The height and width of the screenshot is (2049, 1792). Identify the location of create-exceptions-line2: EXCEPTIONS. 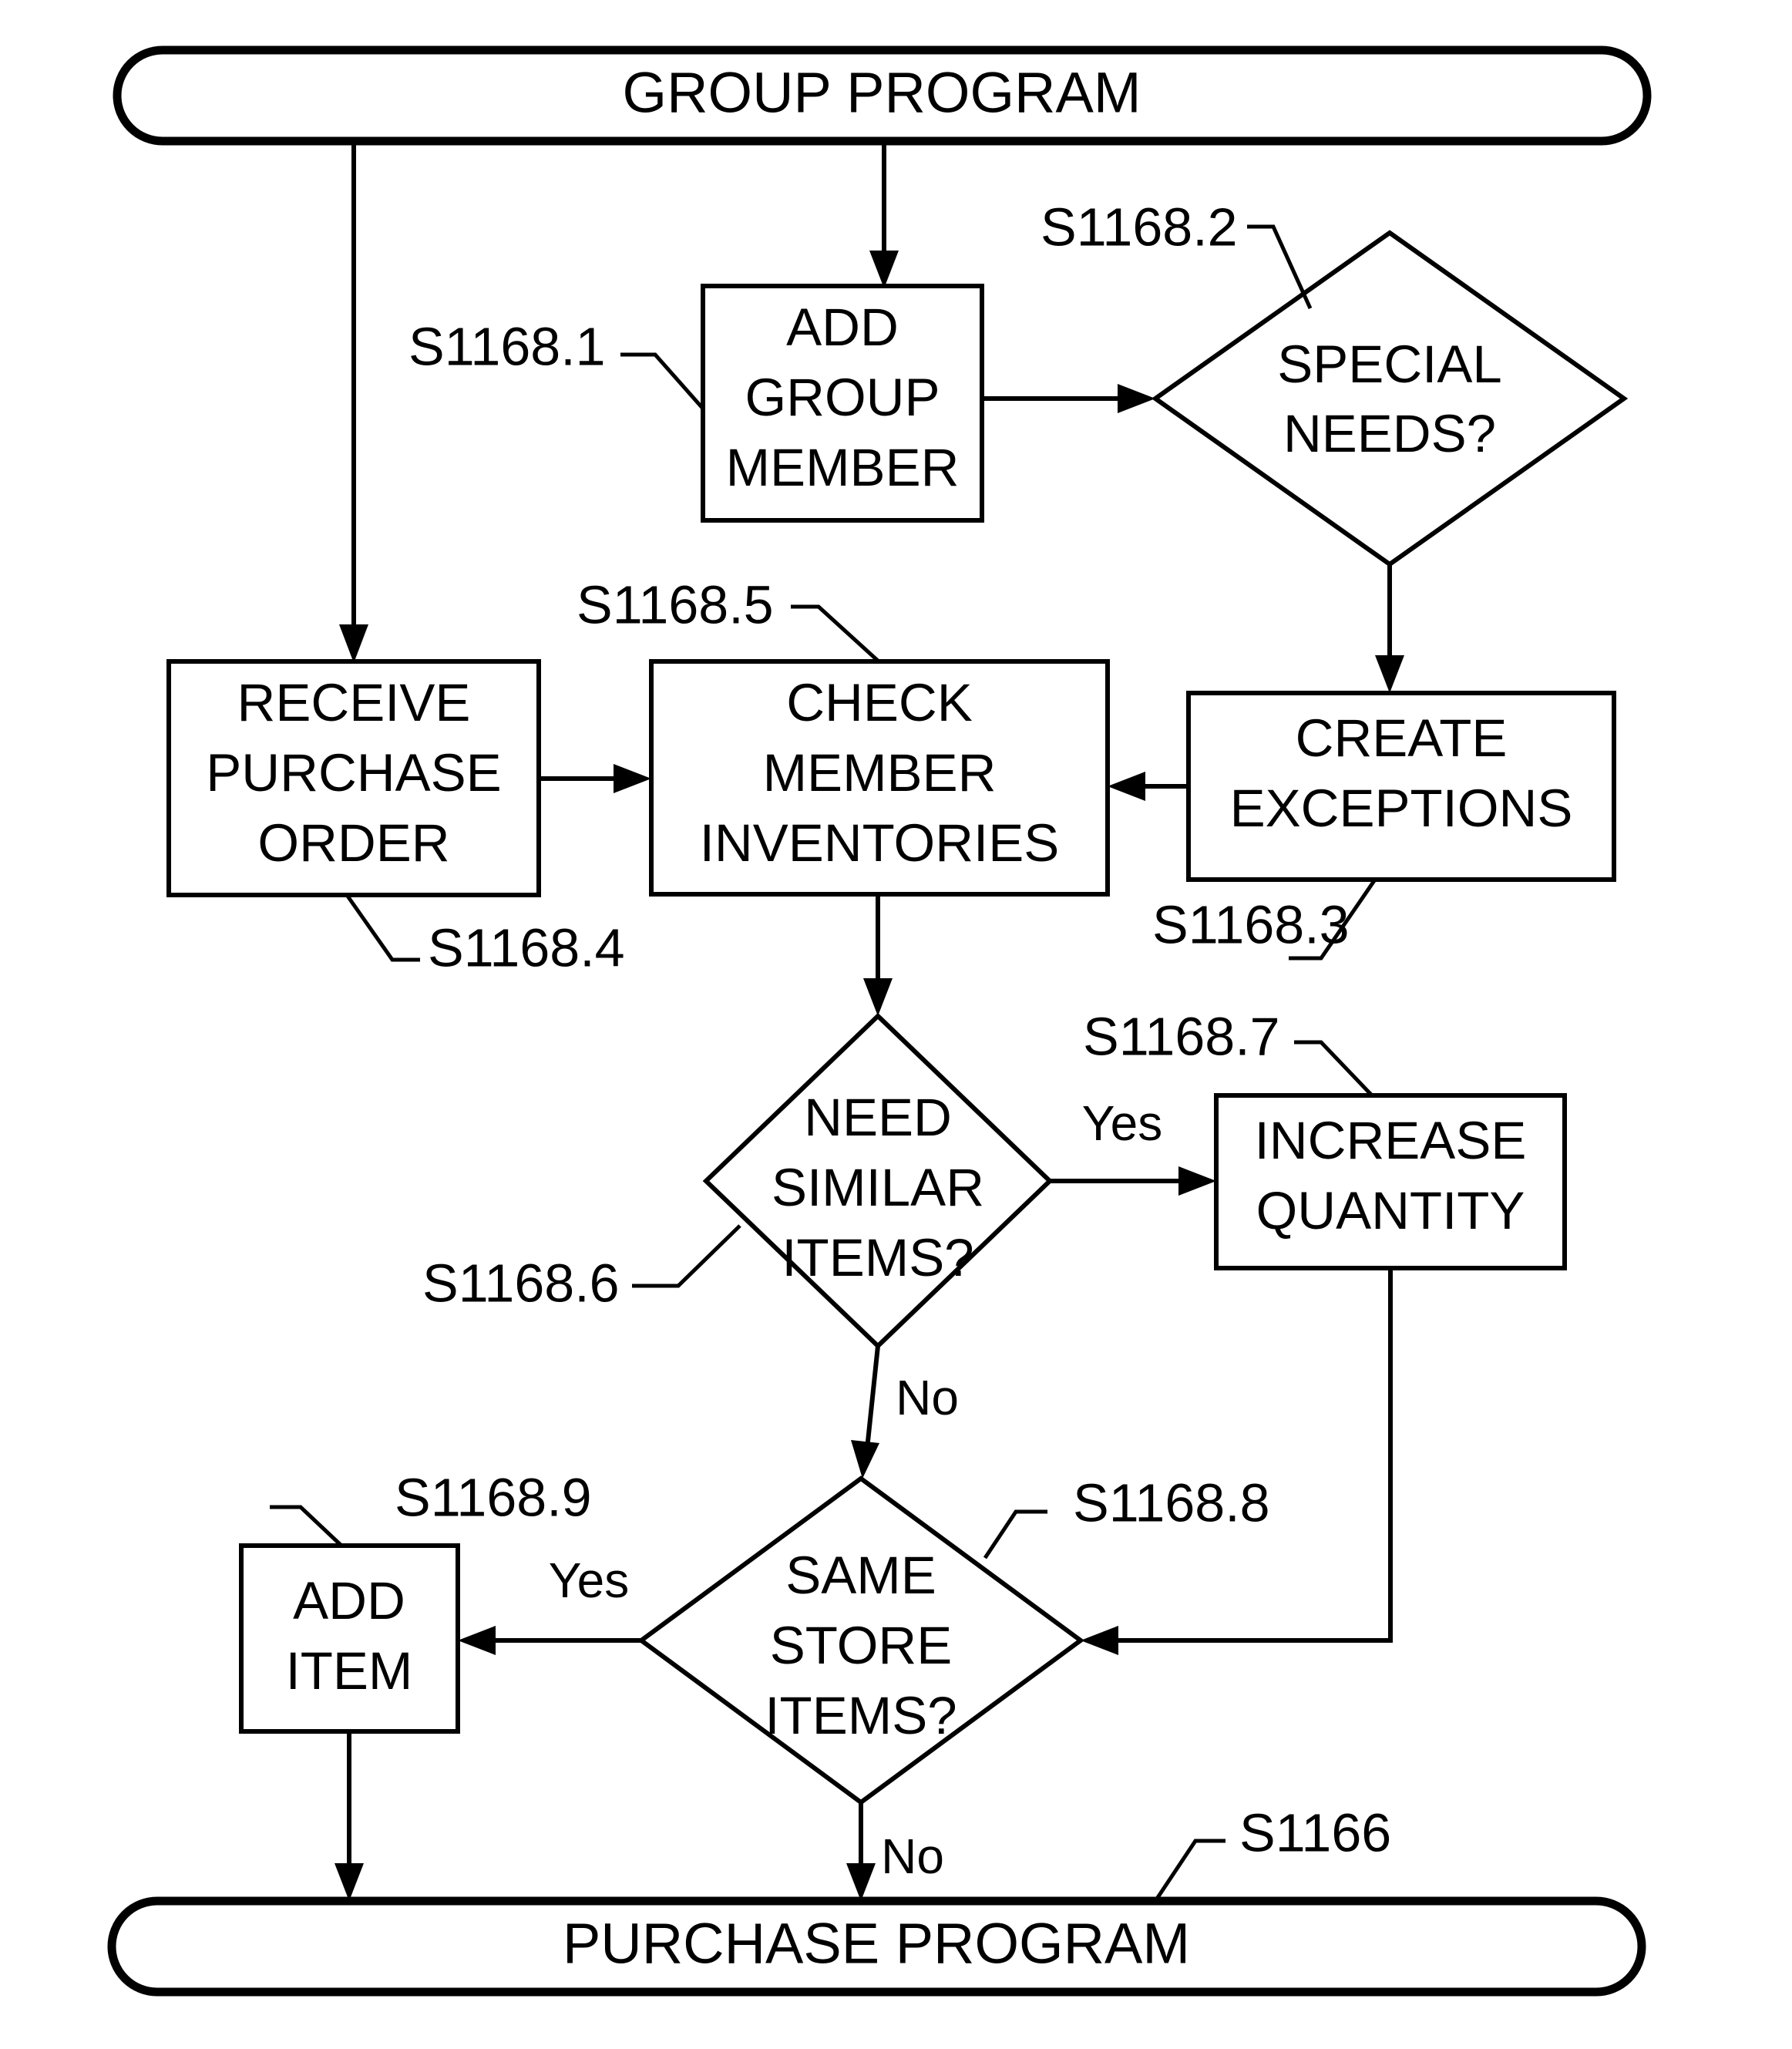
(1401, 808).